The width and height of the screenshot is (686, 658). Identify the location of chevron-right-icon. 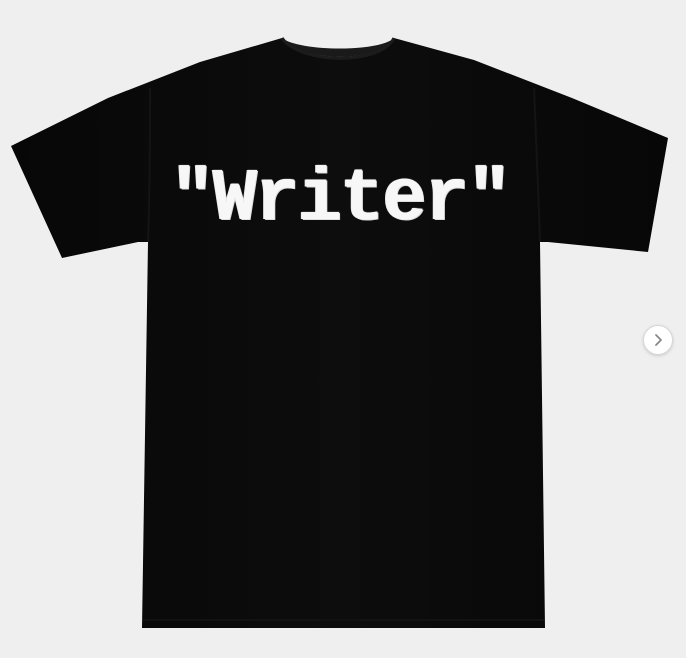
(658, 340).